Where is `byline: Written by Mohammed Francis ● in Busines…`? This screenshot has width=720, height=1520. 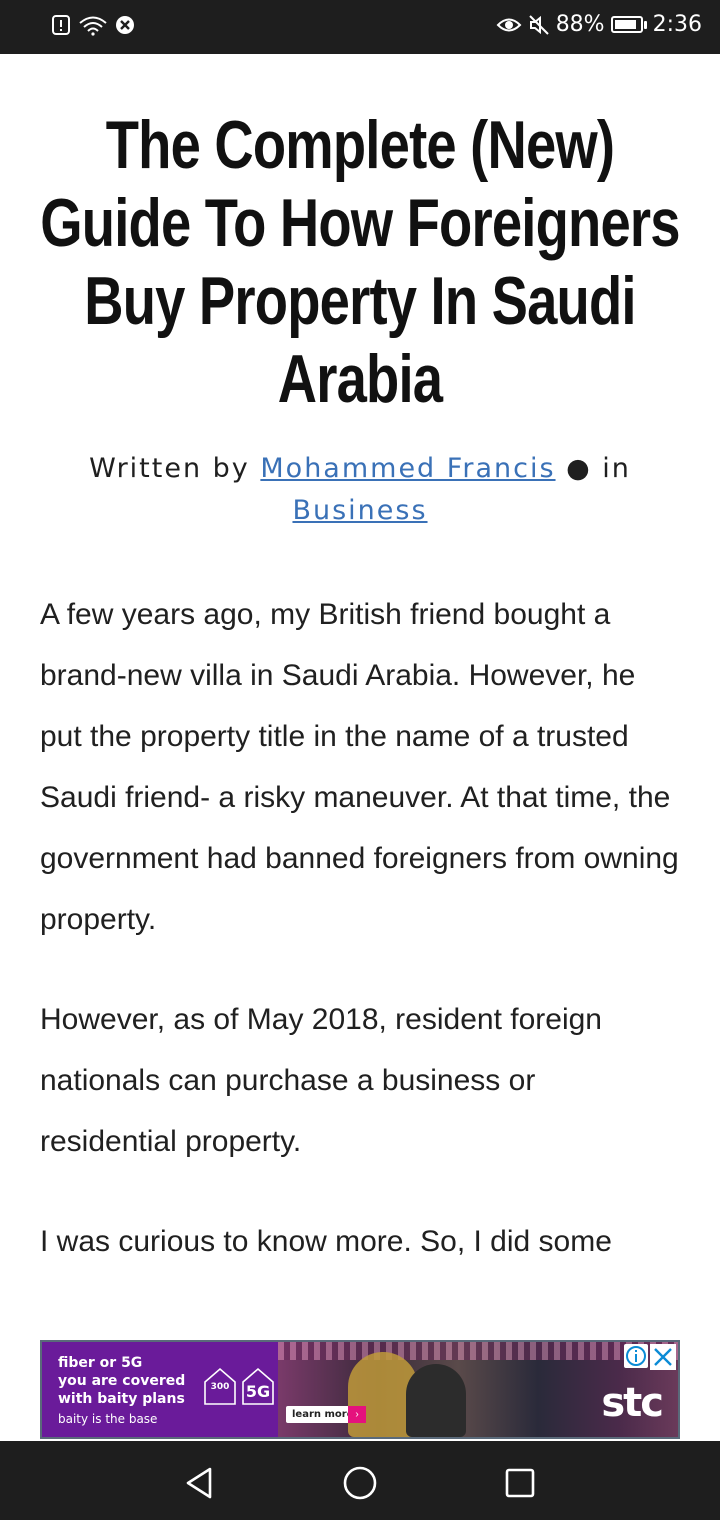 byline: Written by Mohammed Francis ● in Busines… is located at coordinates (360, 490).